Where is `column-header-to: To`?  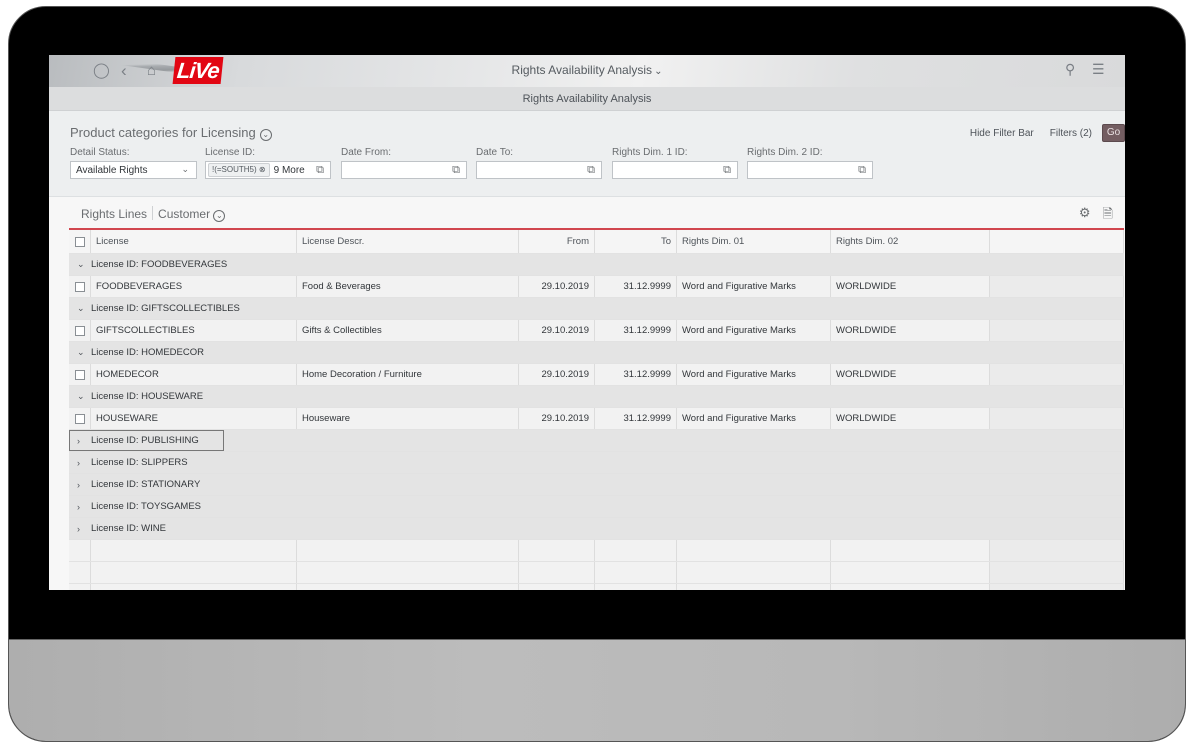
column-header-to: To is located at coordinates (636, 241).